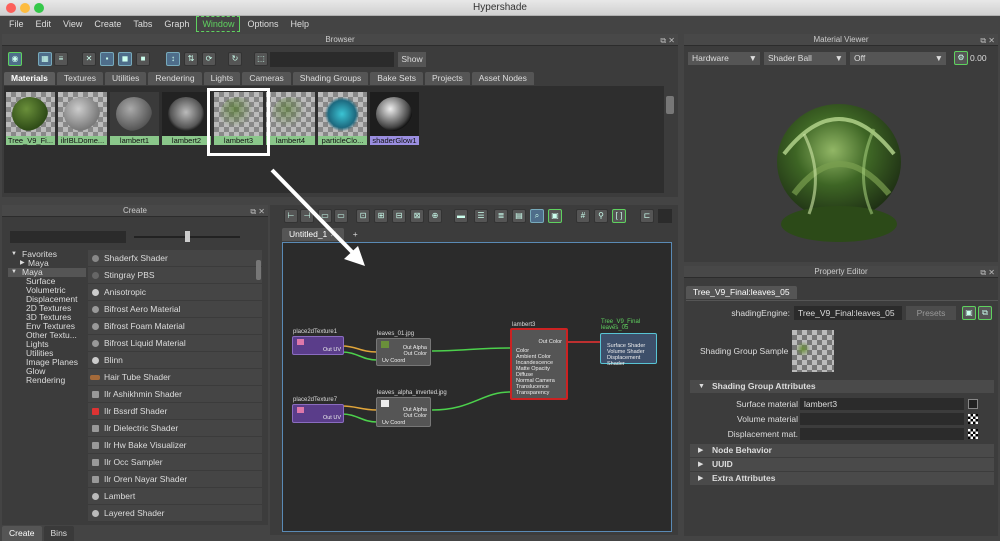 The height and width of the screenshot is (541, 1000). I want to click on tab-asset-nodes: Asset Nodes, so click(502, 78).